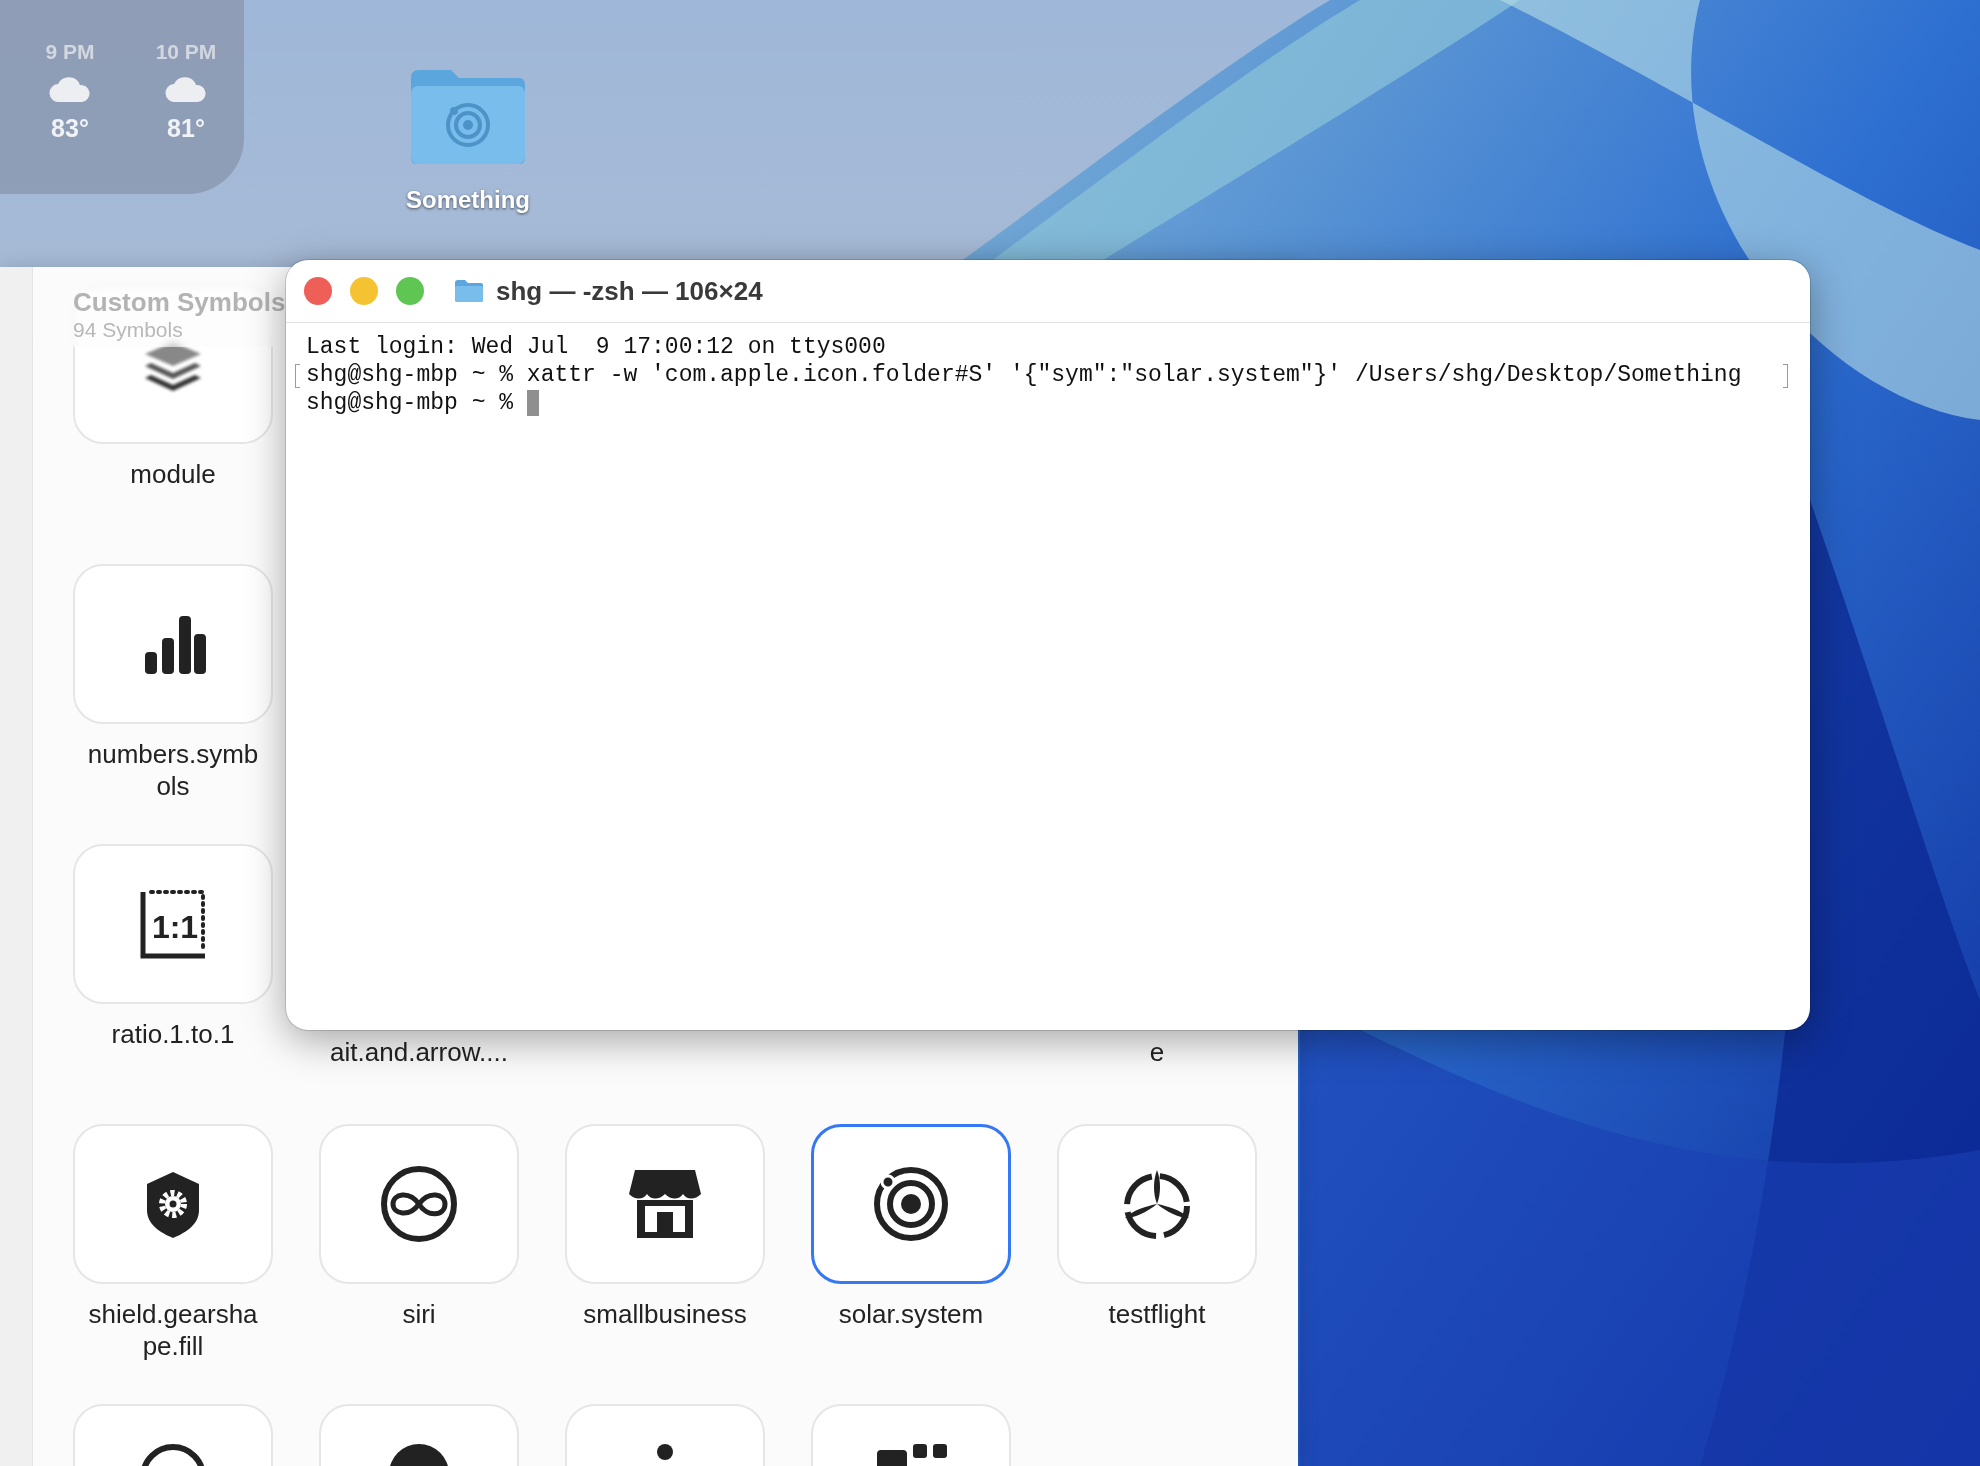 The height and width of the screenshot is (1466, 1980). Describe the element at coordinates (173, 924) in the screenshot. I see `symbol-tile: 1:1` at that location.